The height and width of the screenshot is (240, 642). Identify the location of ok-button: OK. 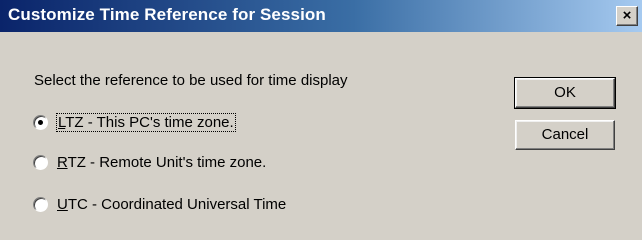
(565, 93).